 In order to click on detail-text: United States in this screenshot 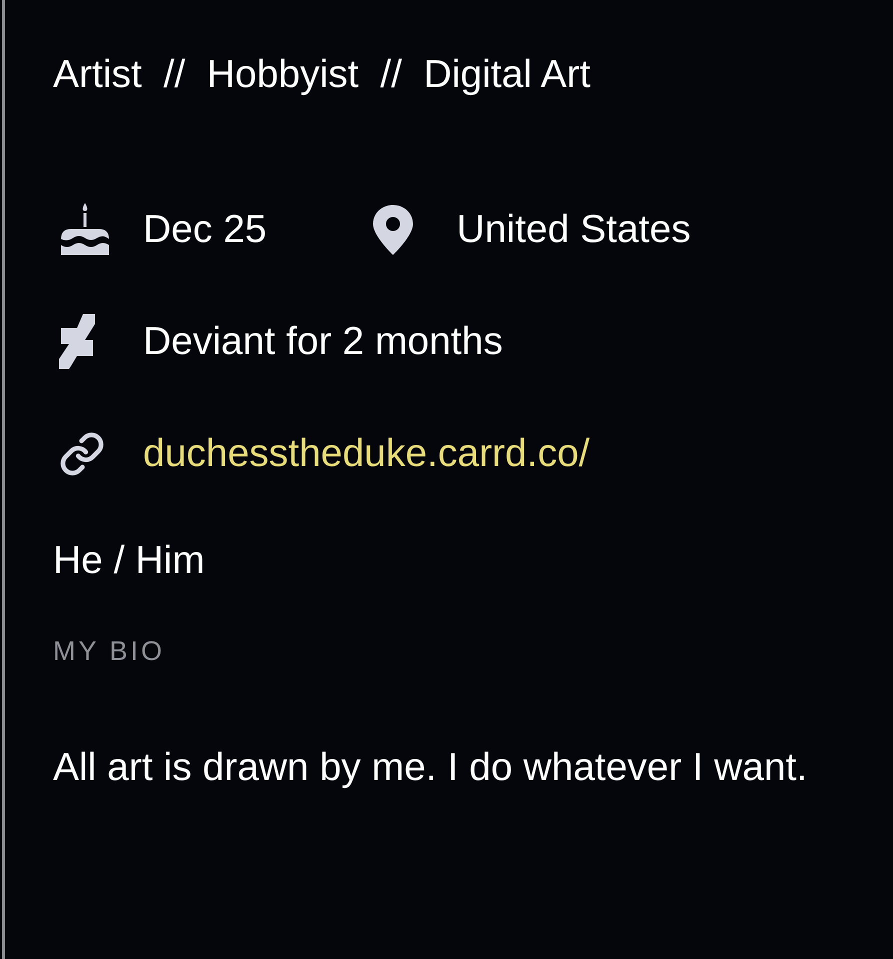, I will do `click(573, 229)`.